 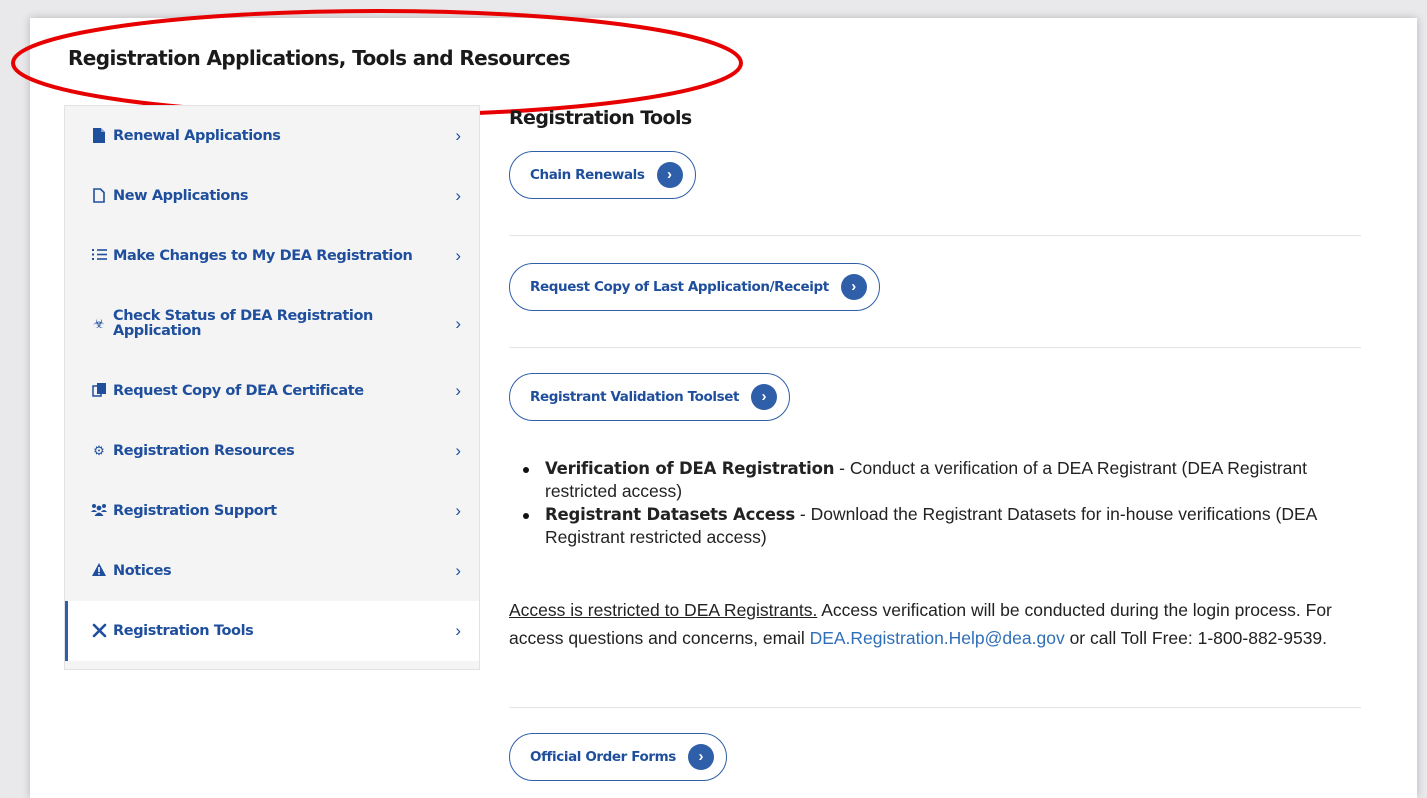 I want to click on access-text-phone: or call Toll Free: 1-800-882-9539., so click(x=1196, y=638).